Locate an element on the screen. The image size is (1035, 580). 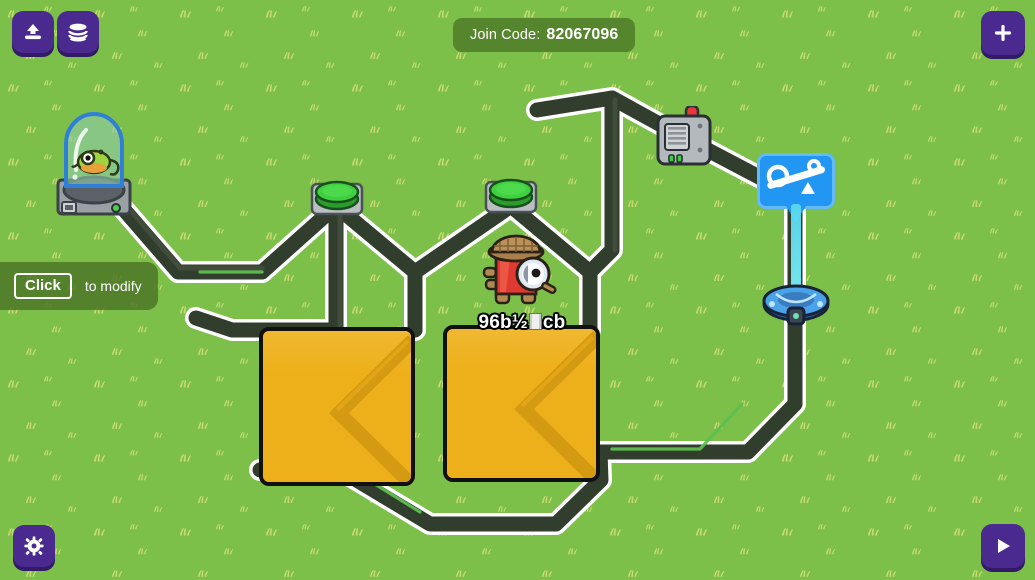
missing-glyph-box is located at coordinates (535, 321).